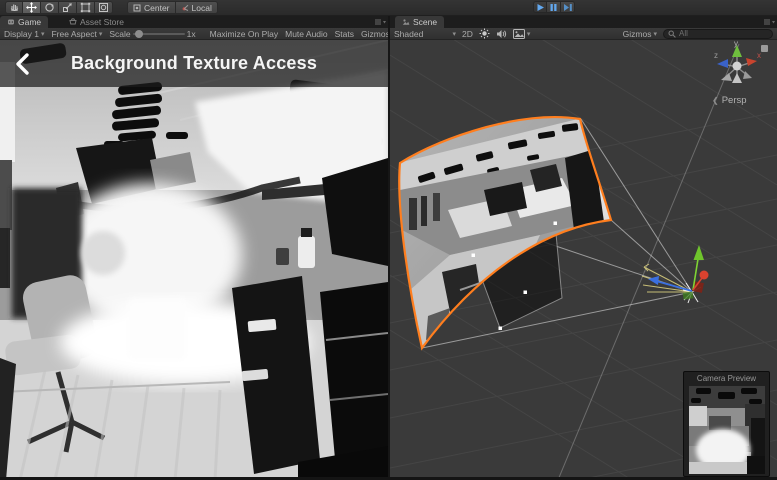 The height and width of the screenshot is (480, 777). I want to click on scene-effects-dropdown: ▾, so click(521, 33).